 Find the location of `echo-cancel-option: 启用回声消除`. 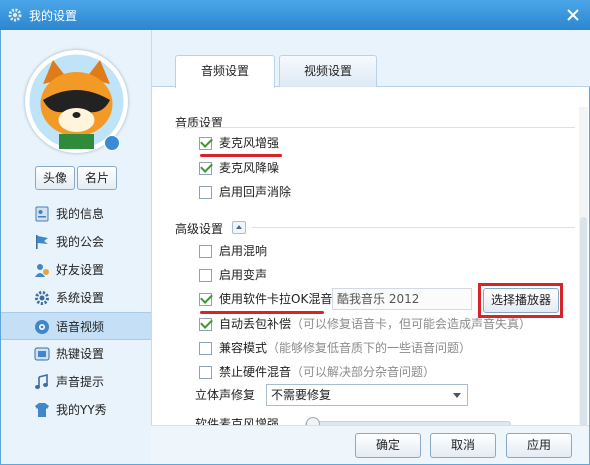

echo-cancel-option: 启用回声消除 is located at coordinates (309, 193).